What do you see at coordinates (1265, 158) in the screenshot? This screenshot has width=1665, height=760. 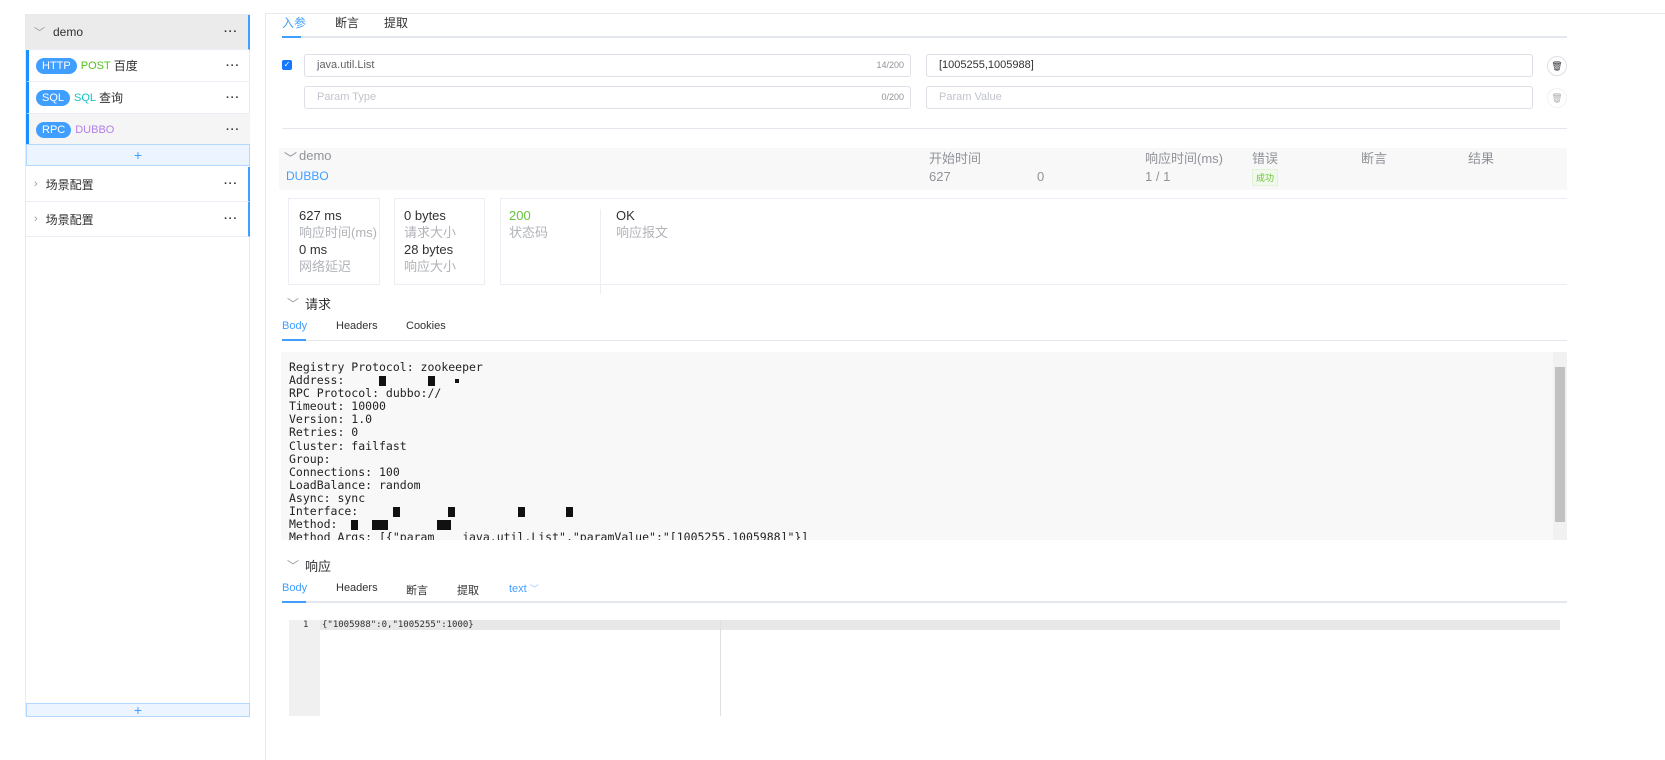 I see `column-header: 错误` at bounding box center [1265, 158].